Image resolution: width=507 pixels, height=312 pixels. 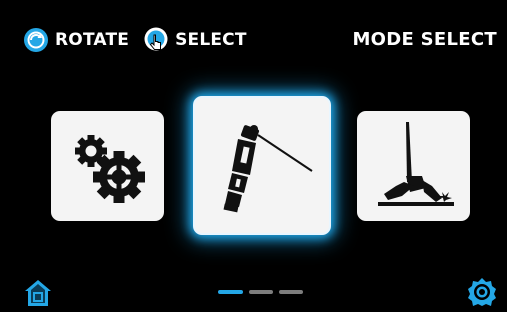 What do you see at coordinates (92, 40) in the screenshot?
I see `rotate-hint-label: ROTATE` at bounding box center [92, 40].